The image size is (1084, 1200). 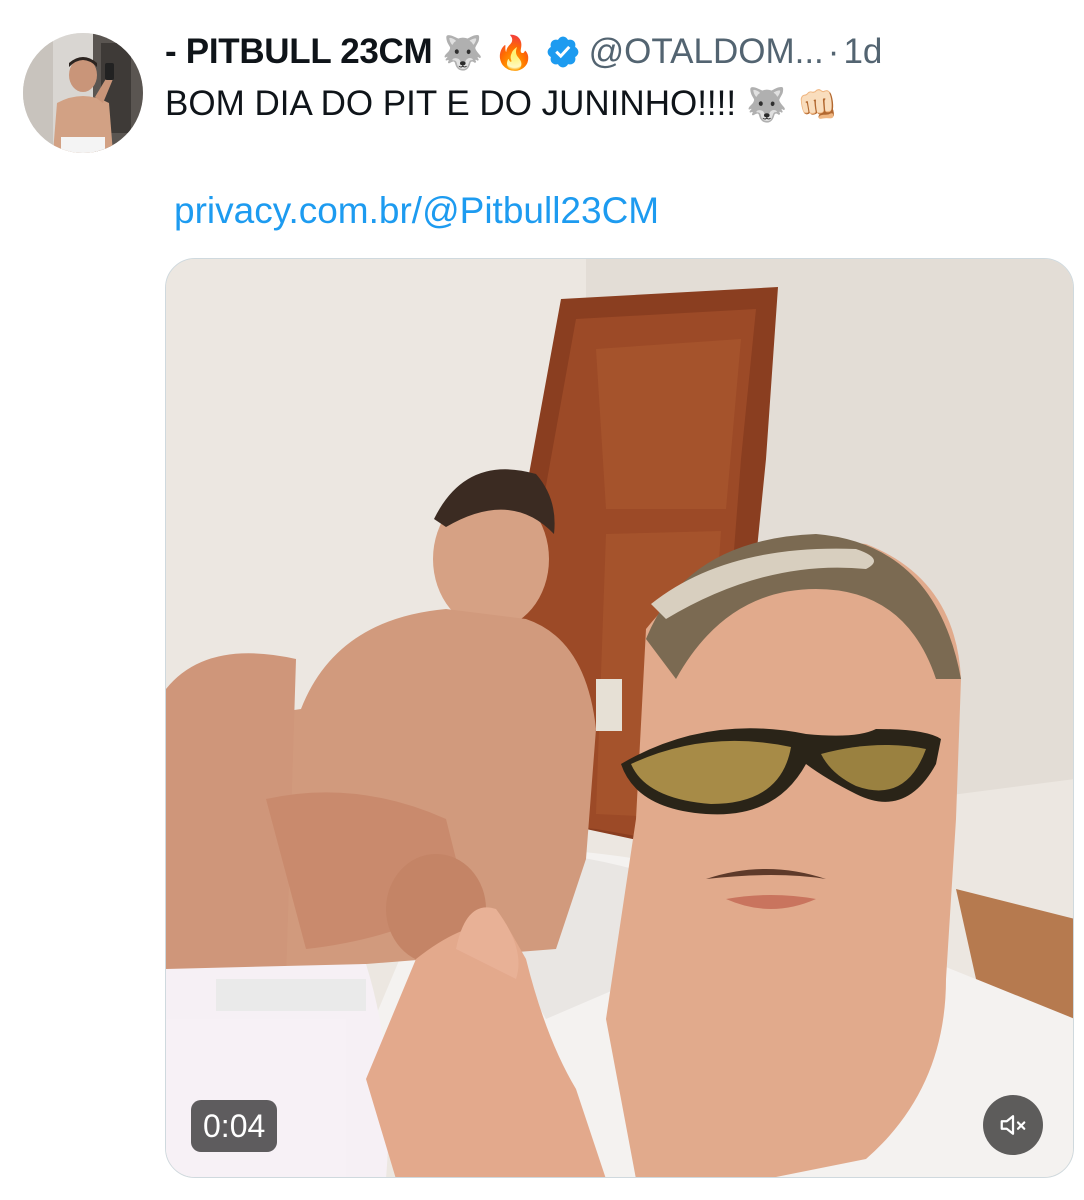 I want to click on fire-emoji: 🔥, so click(x=514, y=52).